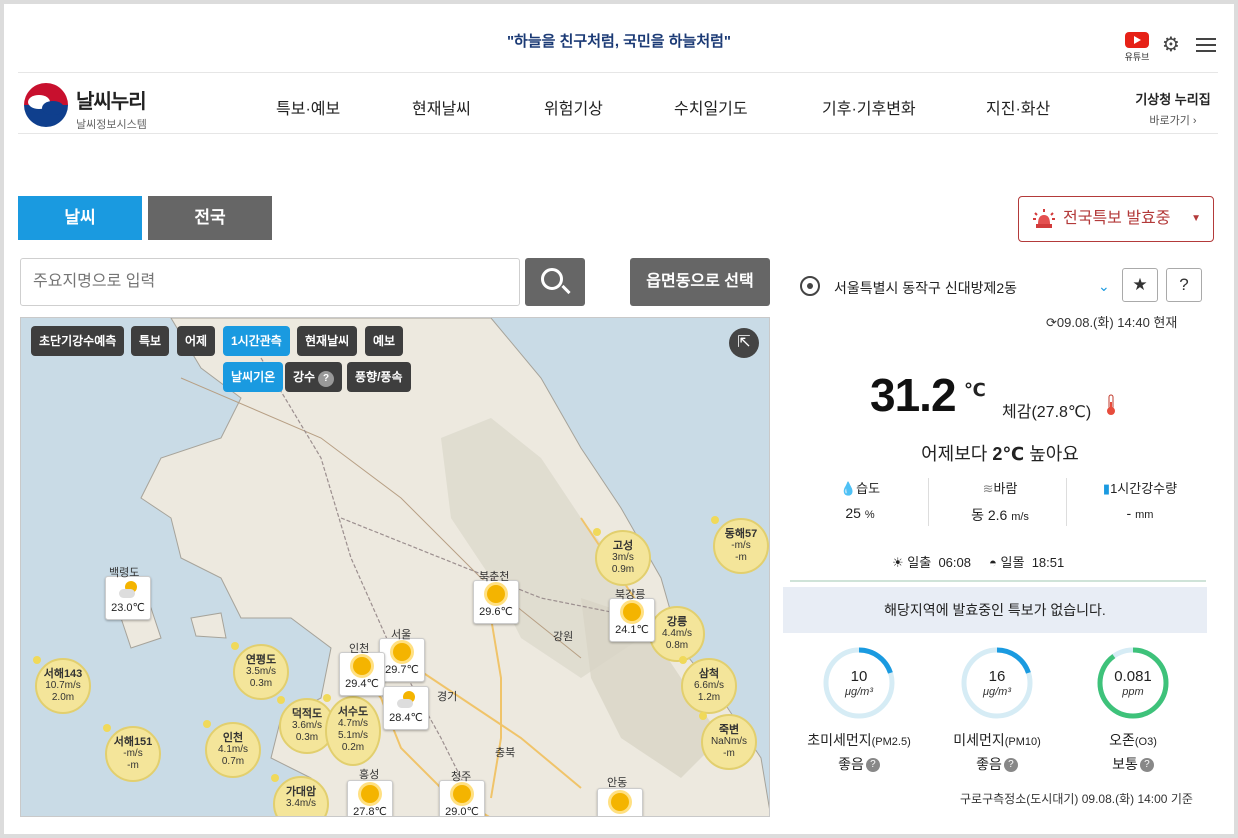  I want to click on help-button: ?, so click(1184, 285).